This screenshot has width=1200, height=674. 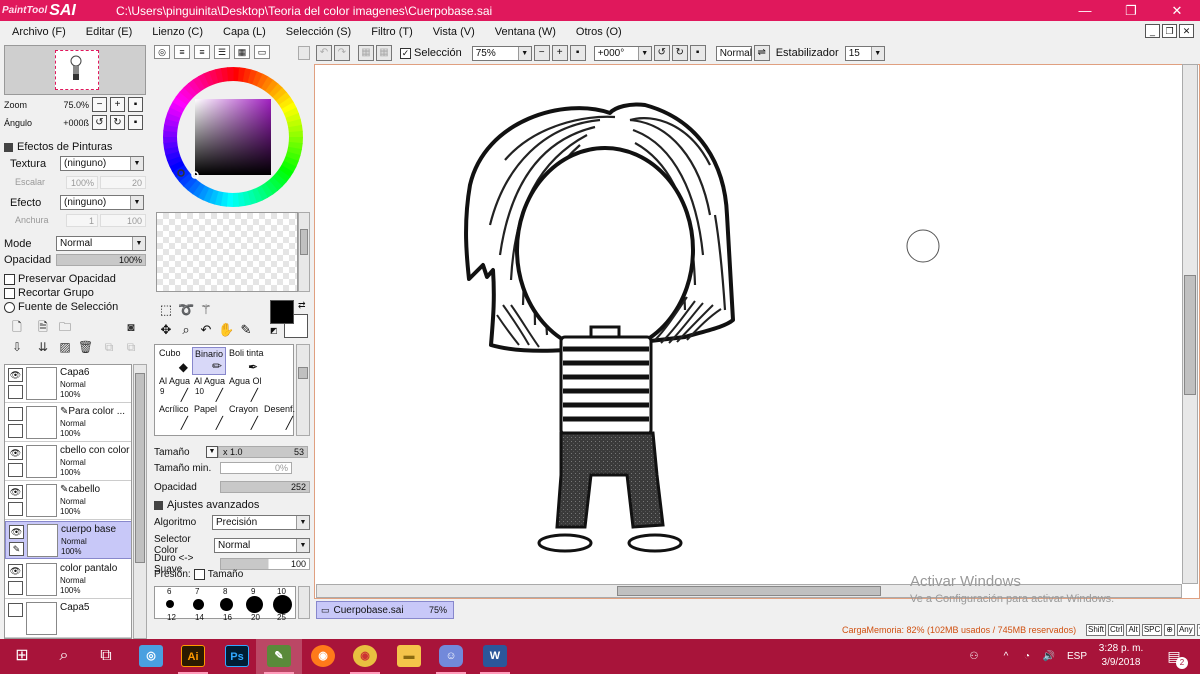 I want to click on navigator-viewport, so click(x=77, y=70).